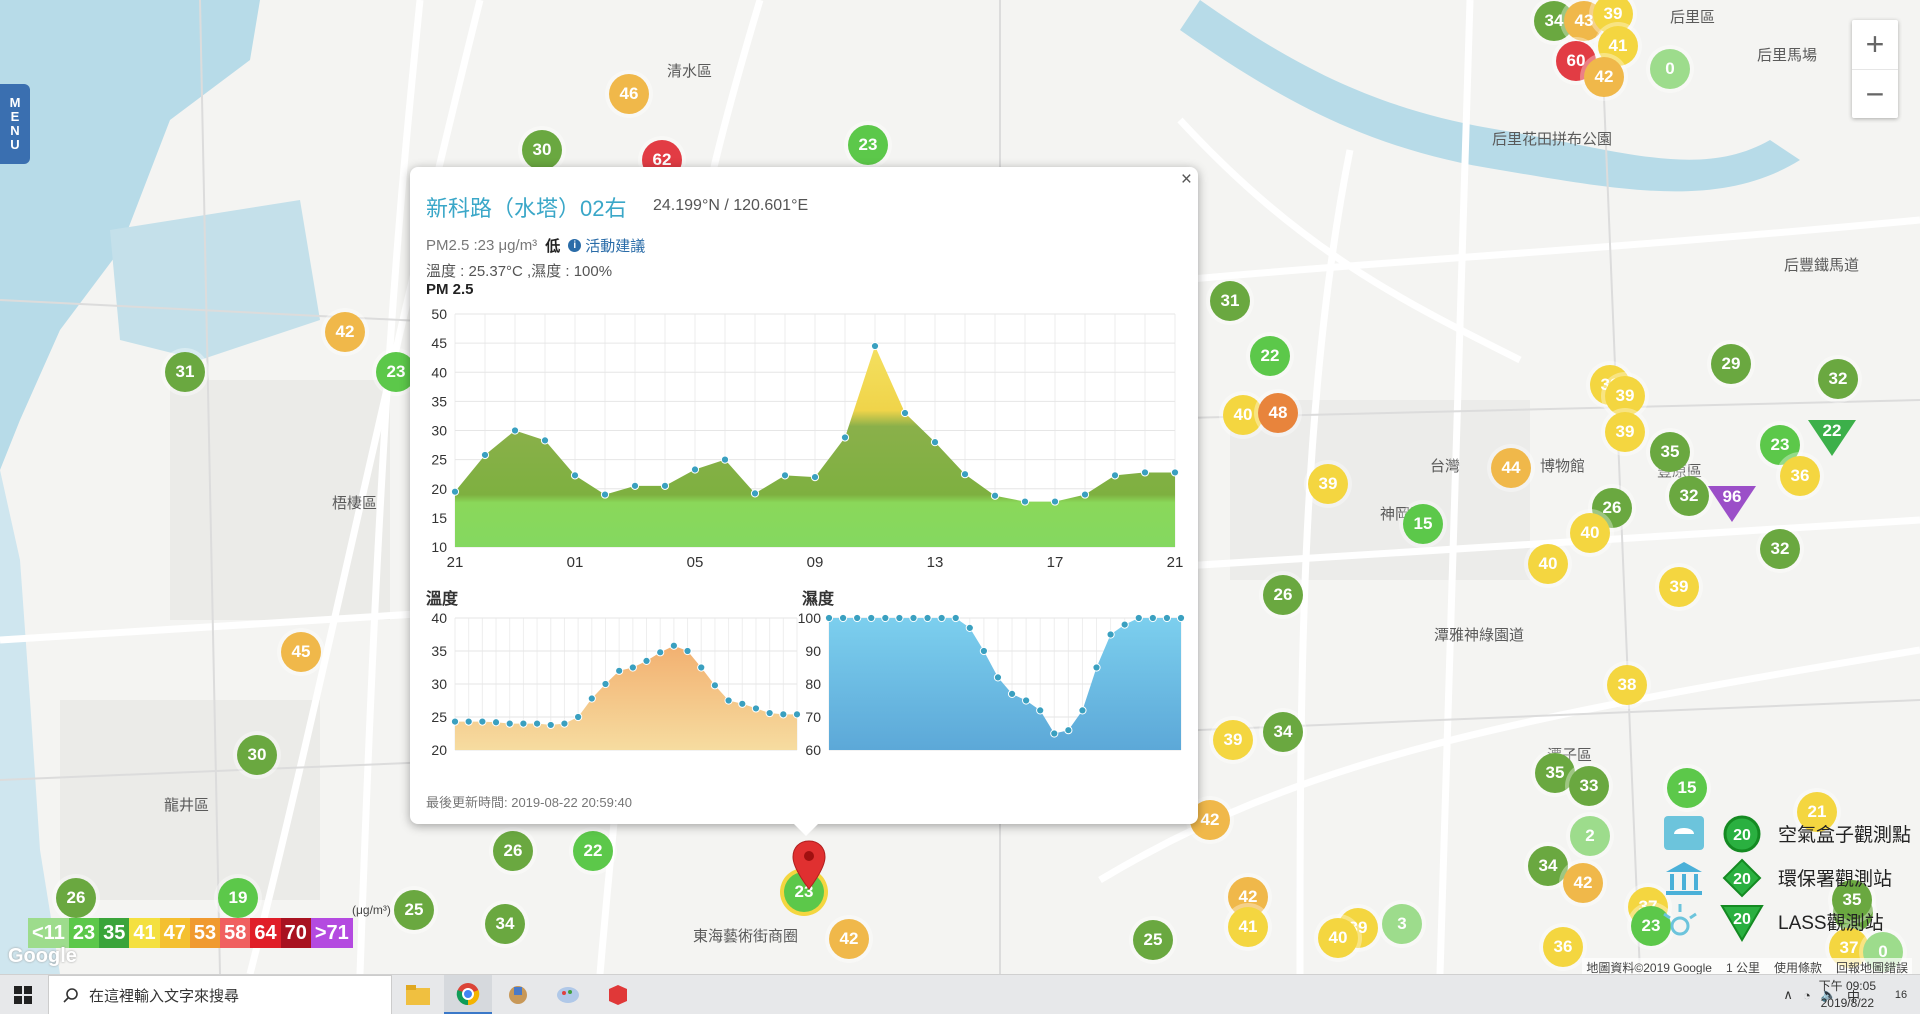  What do you see at coordinates (15, 116) in the screenshot?
I see `menu-letter: E` at bounding box center [15, 116].